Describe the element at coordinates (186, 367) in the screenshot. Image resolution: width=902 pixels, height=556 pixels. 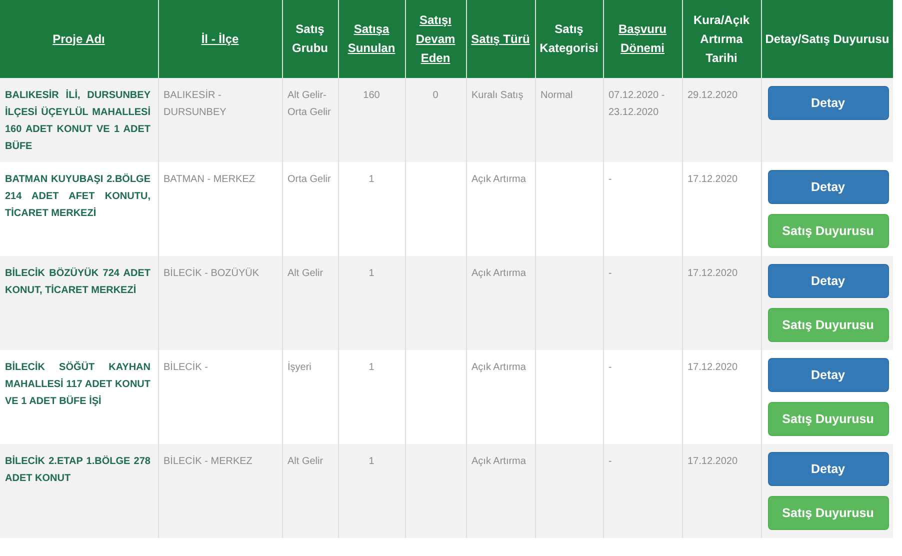
I see `table-cell-text: BİLECİK -` at that location.